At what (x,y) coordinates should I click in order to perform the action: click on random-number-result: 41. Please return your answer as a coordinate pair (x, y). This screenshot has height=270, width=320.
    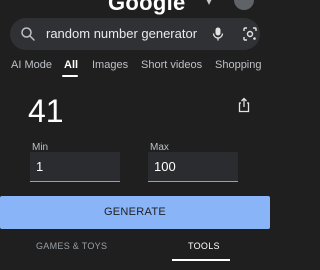
    Looking at the image, I should click on (46, 111).